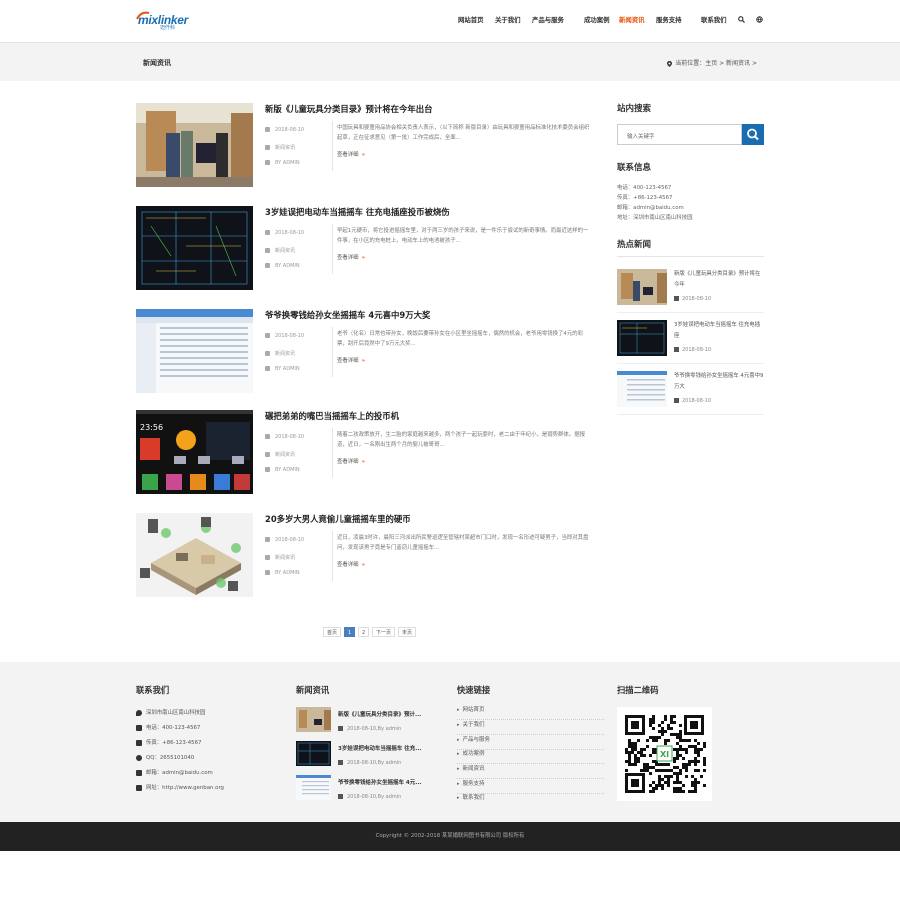  Describe the element at coordinates (634, 109) in the screenshot. I see `search-title: 站内搜索` at that location.